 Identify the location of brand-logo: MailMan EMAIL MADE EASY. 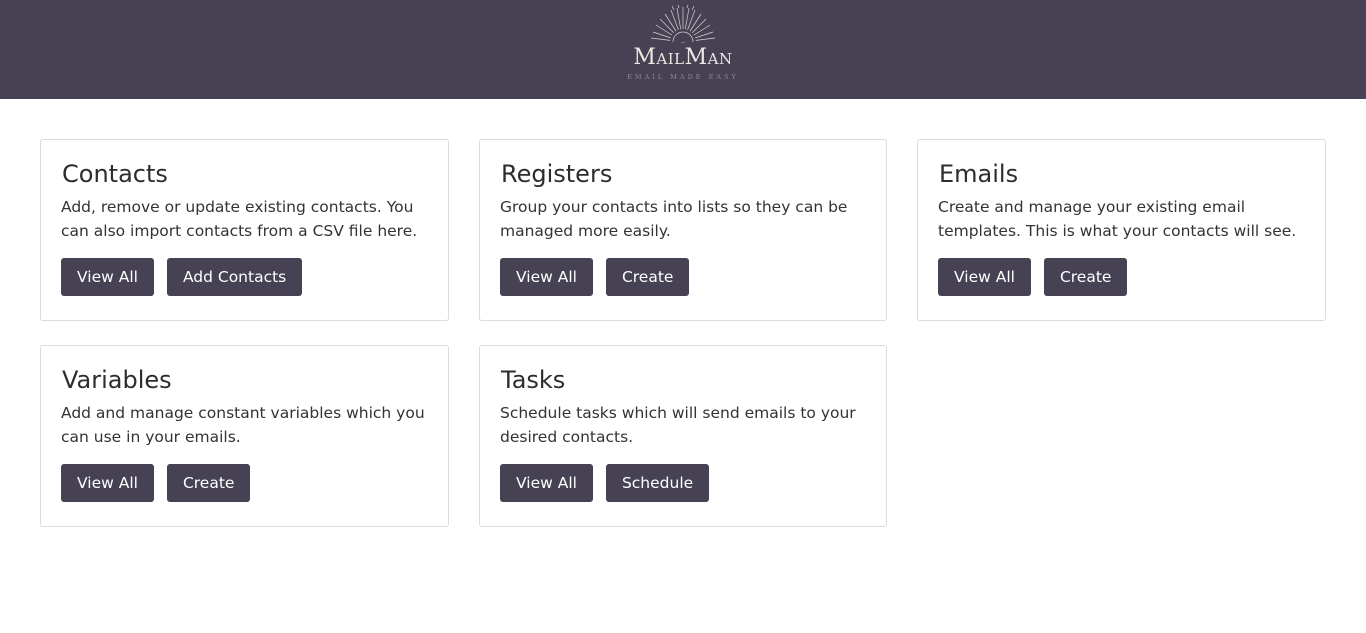
(683, 43).